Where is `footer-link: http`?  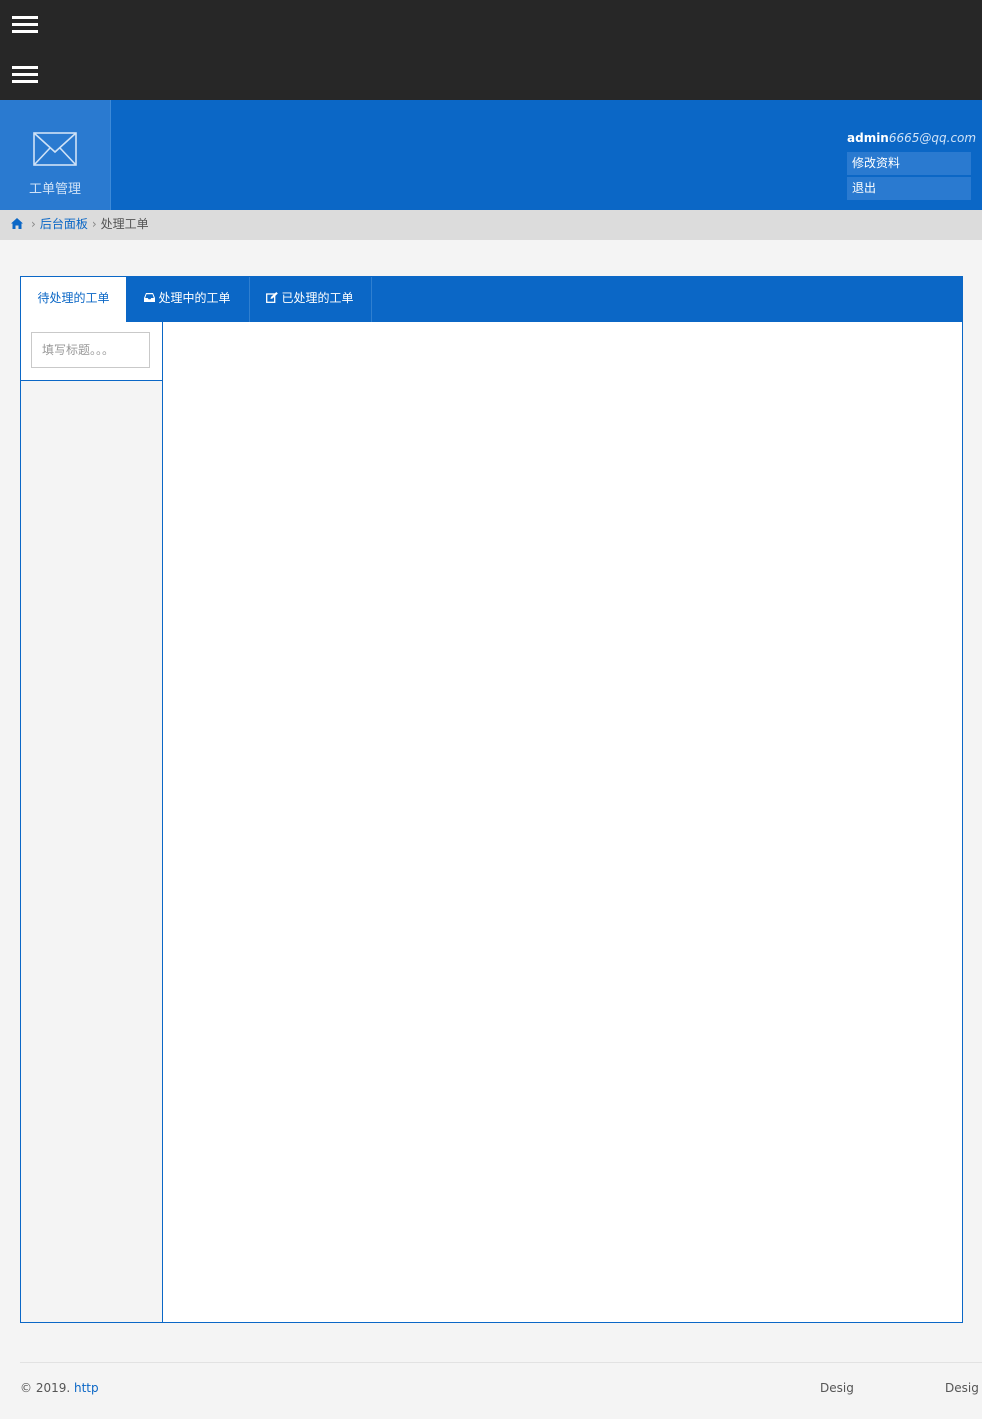
footer-link: http is located at coordinates (86, 1388).